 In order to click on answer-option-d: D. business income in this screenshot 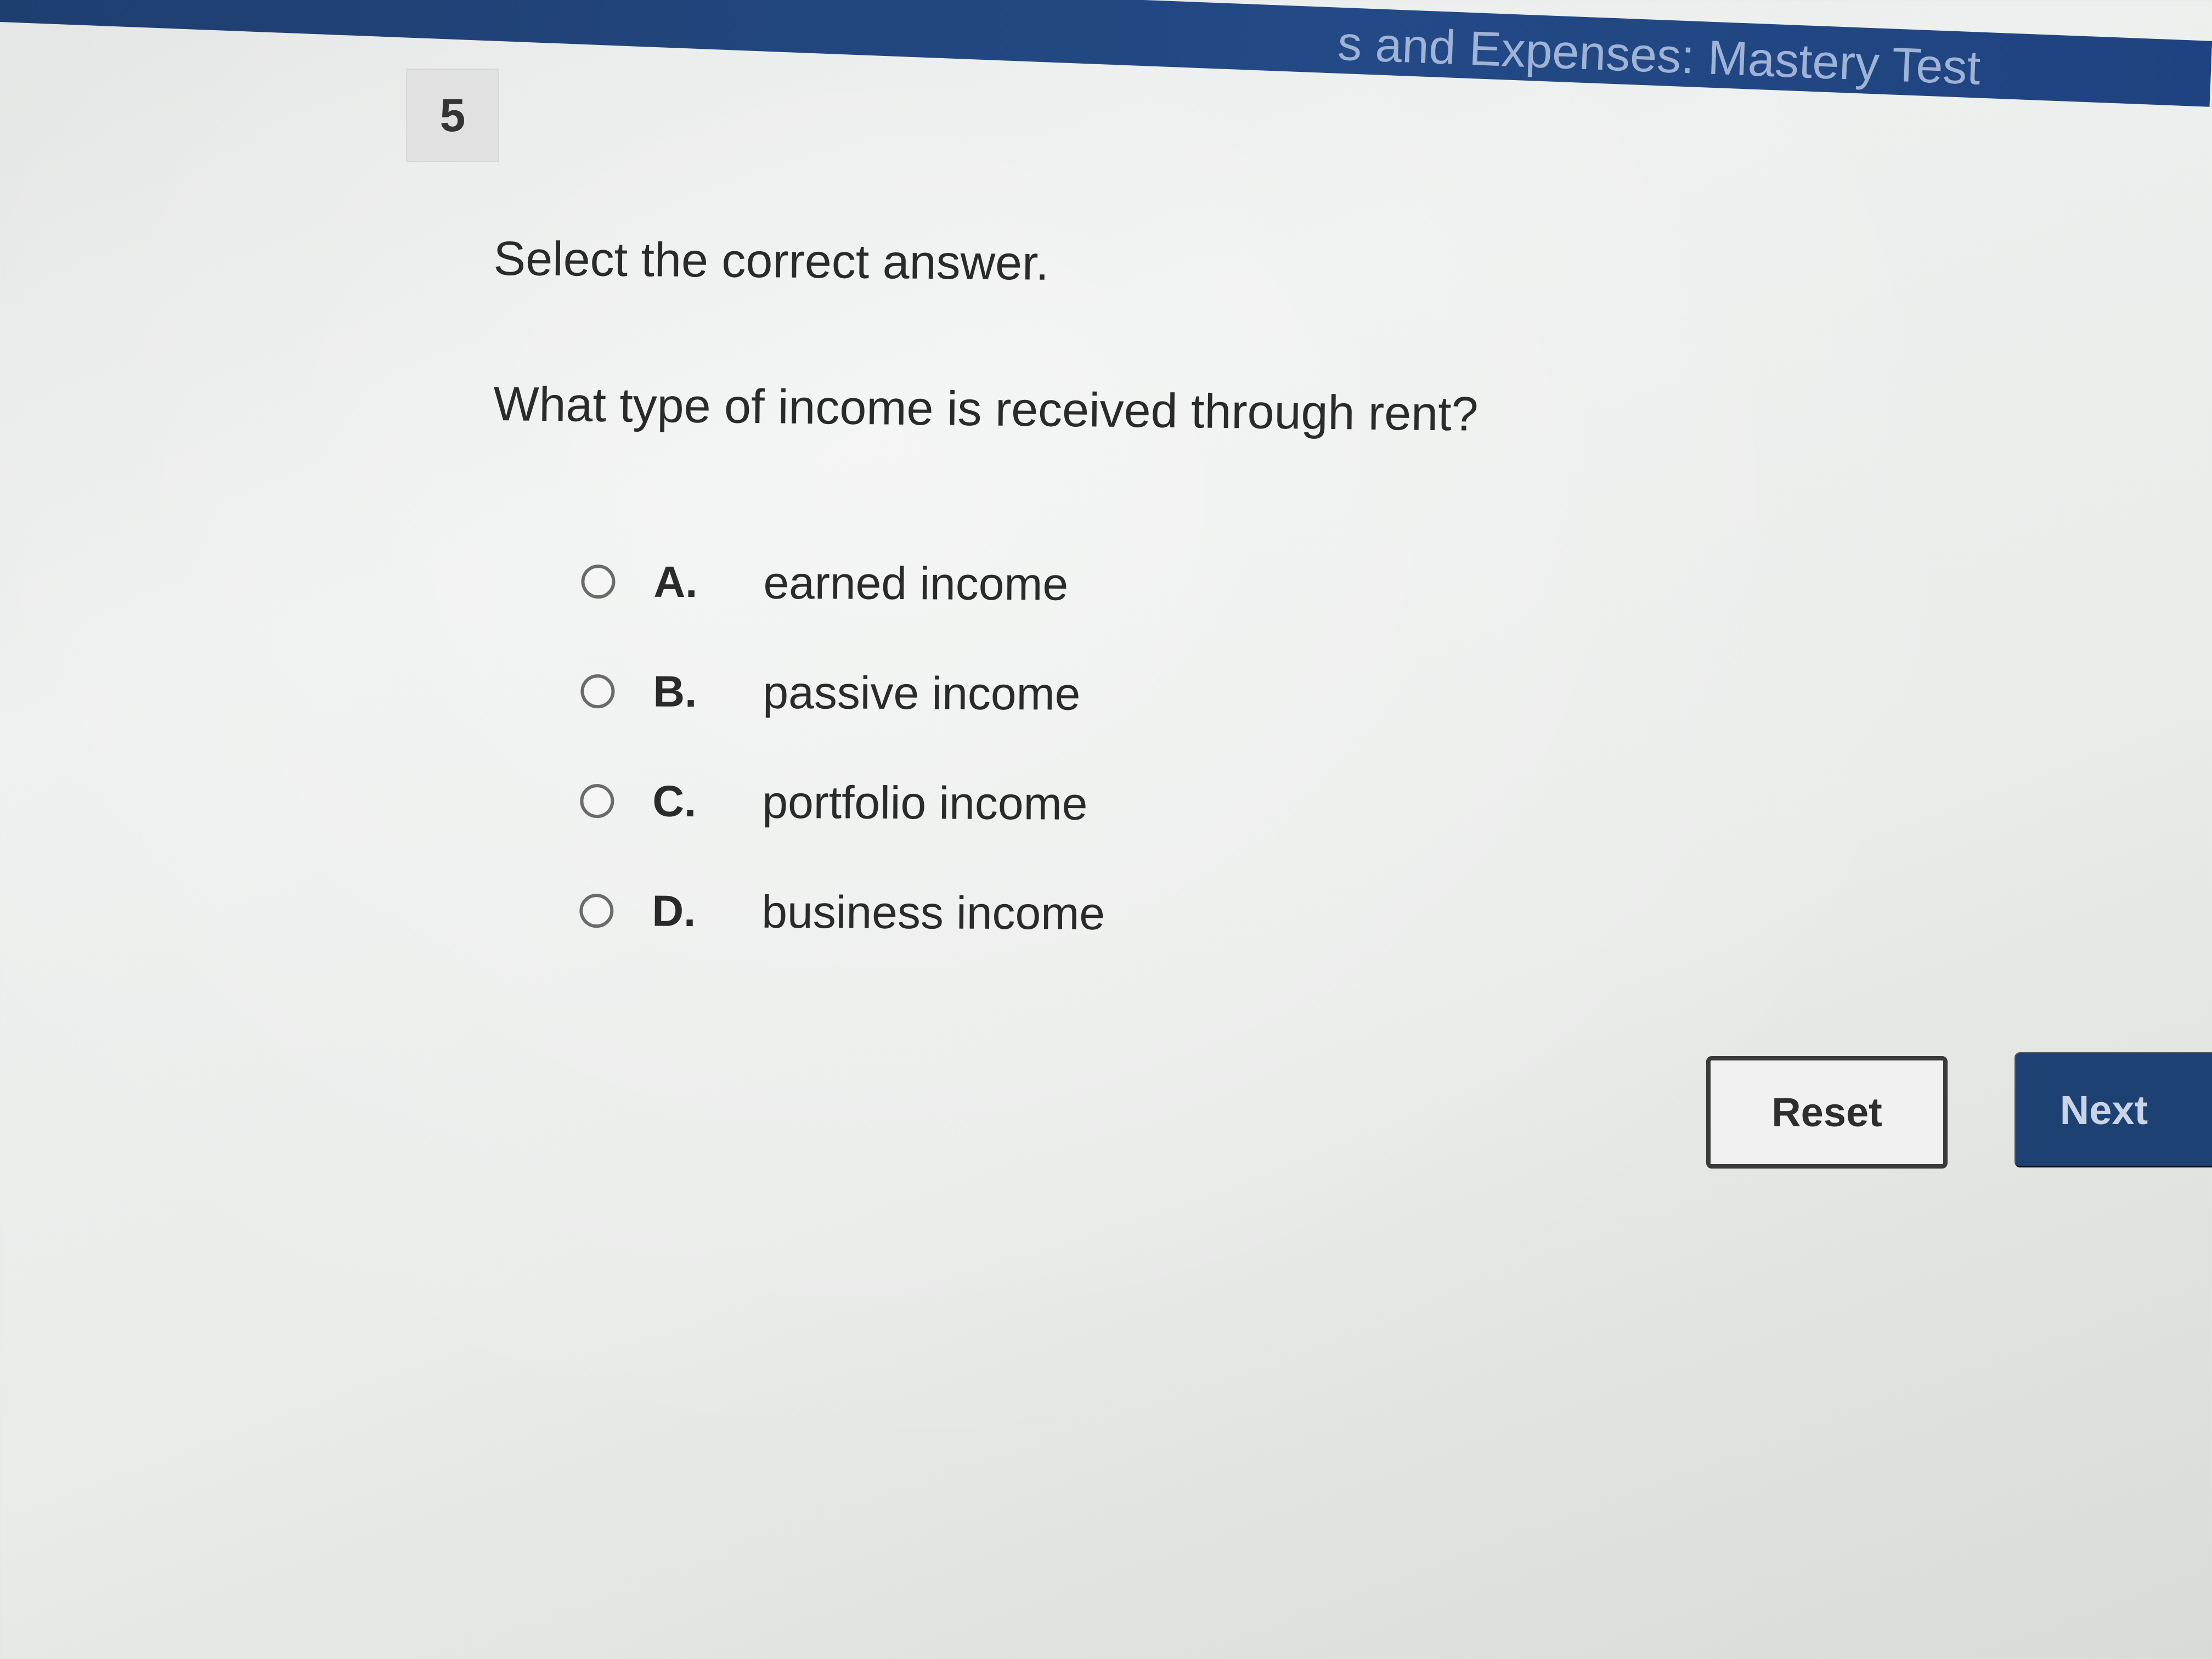, I will do `click(842, 912)`.